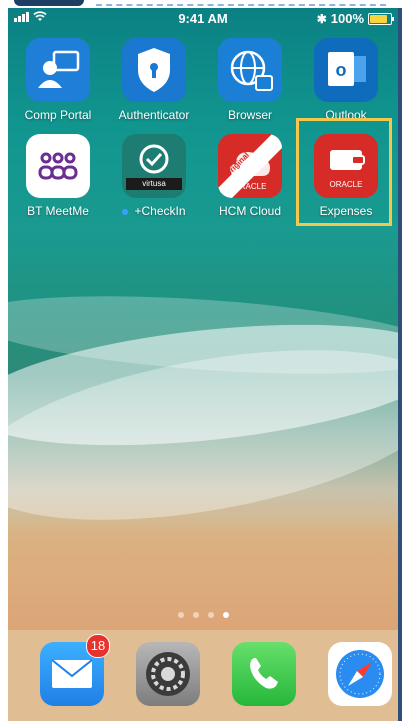  Describe the element at coordinates (154, 115) in the screenshot. I see `app-label: Authenticator` at that location.